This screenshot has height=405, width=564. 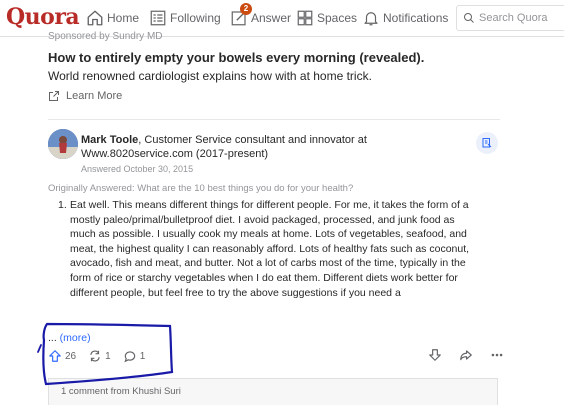 I want to click on more-row: ... (more), so click(x=69, y=338).